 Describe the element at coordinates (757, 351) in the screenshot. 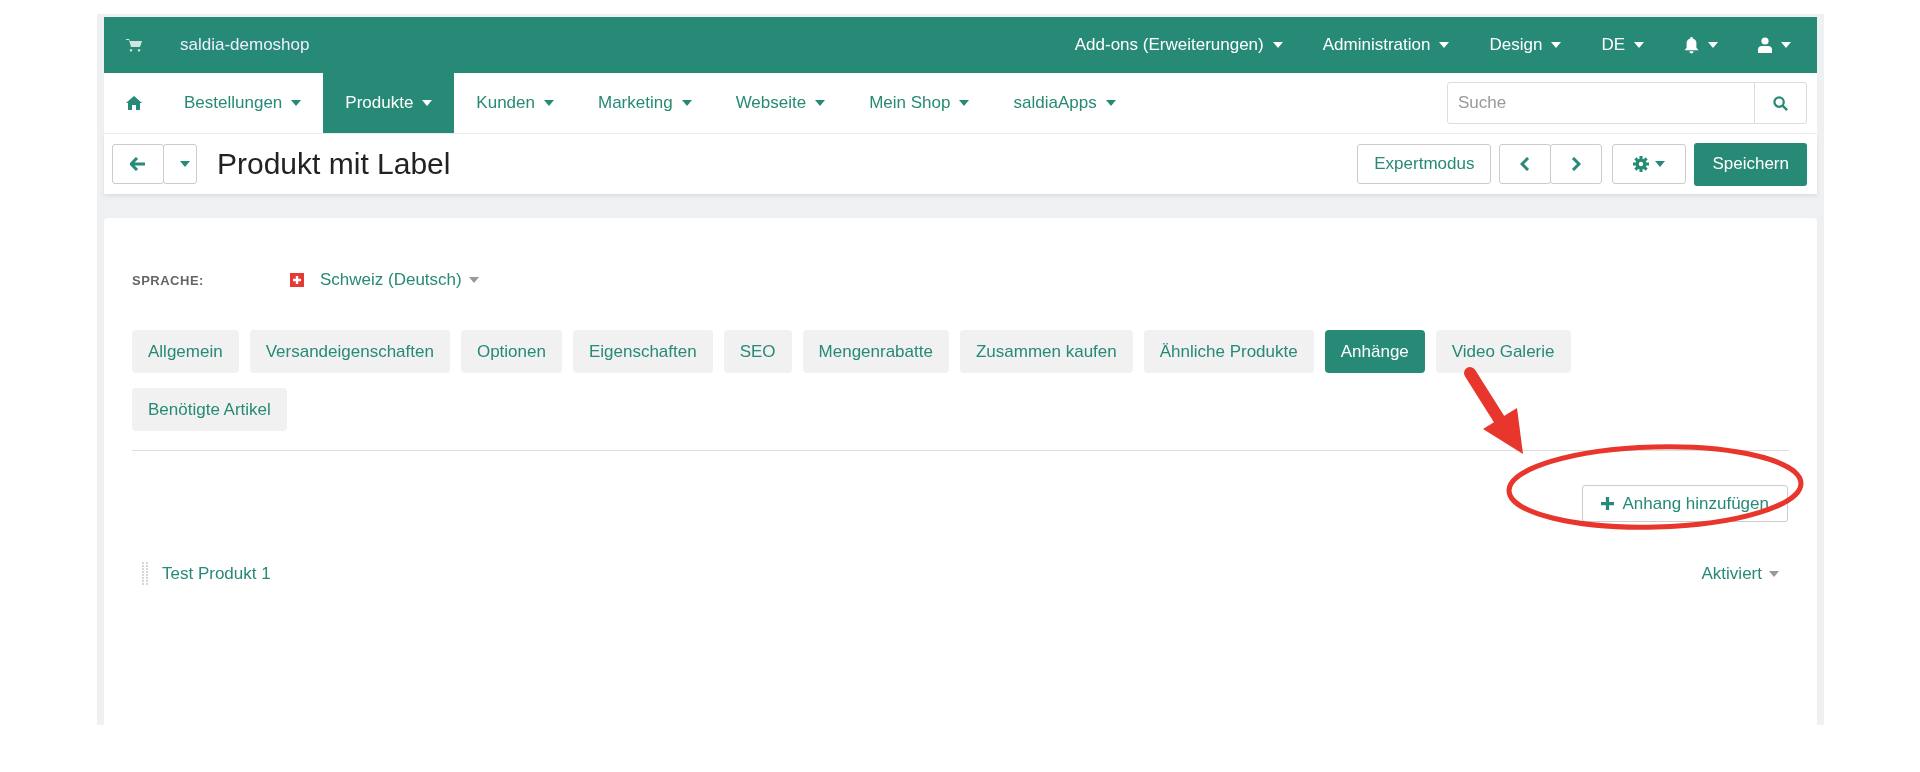

I see `tab: SEO` at that location.